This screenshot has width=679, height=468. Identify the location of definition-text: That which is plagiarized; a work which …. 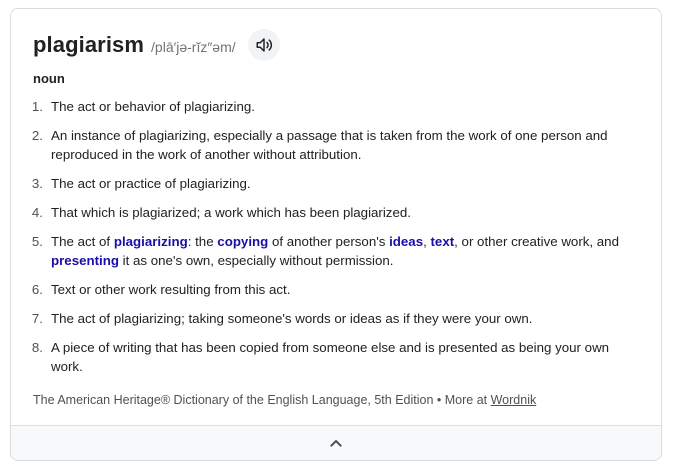
(231, 212).